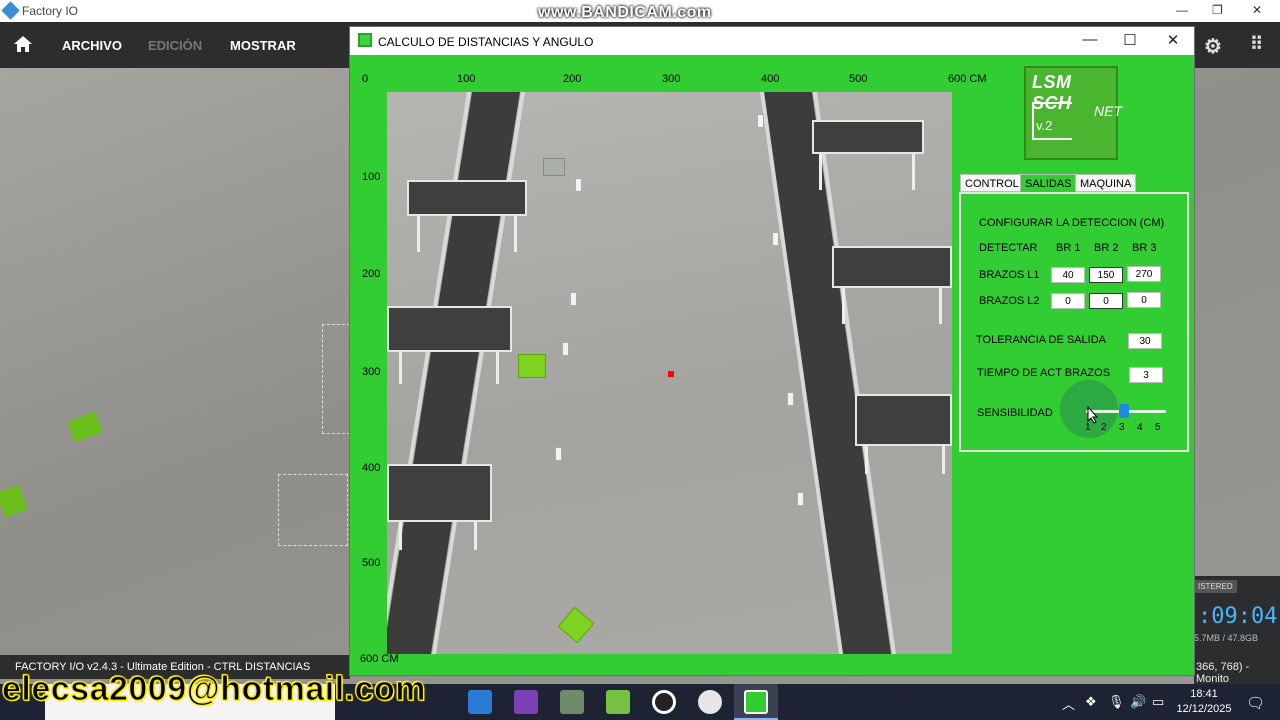 This screenshot has height=720, width=1280. What do you see at coordinates (1255, 703) in the screenshot?
I see `notifications-icon: 🗨` at bounding box center [1255, 703].